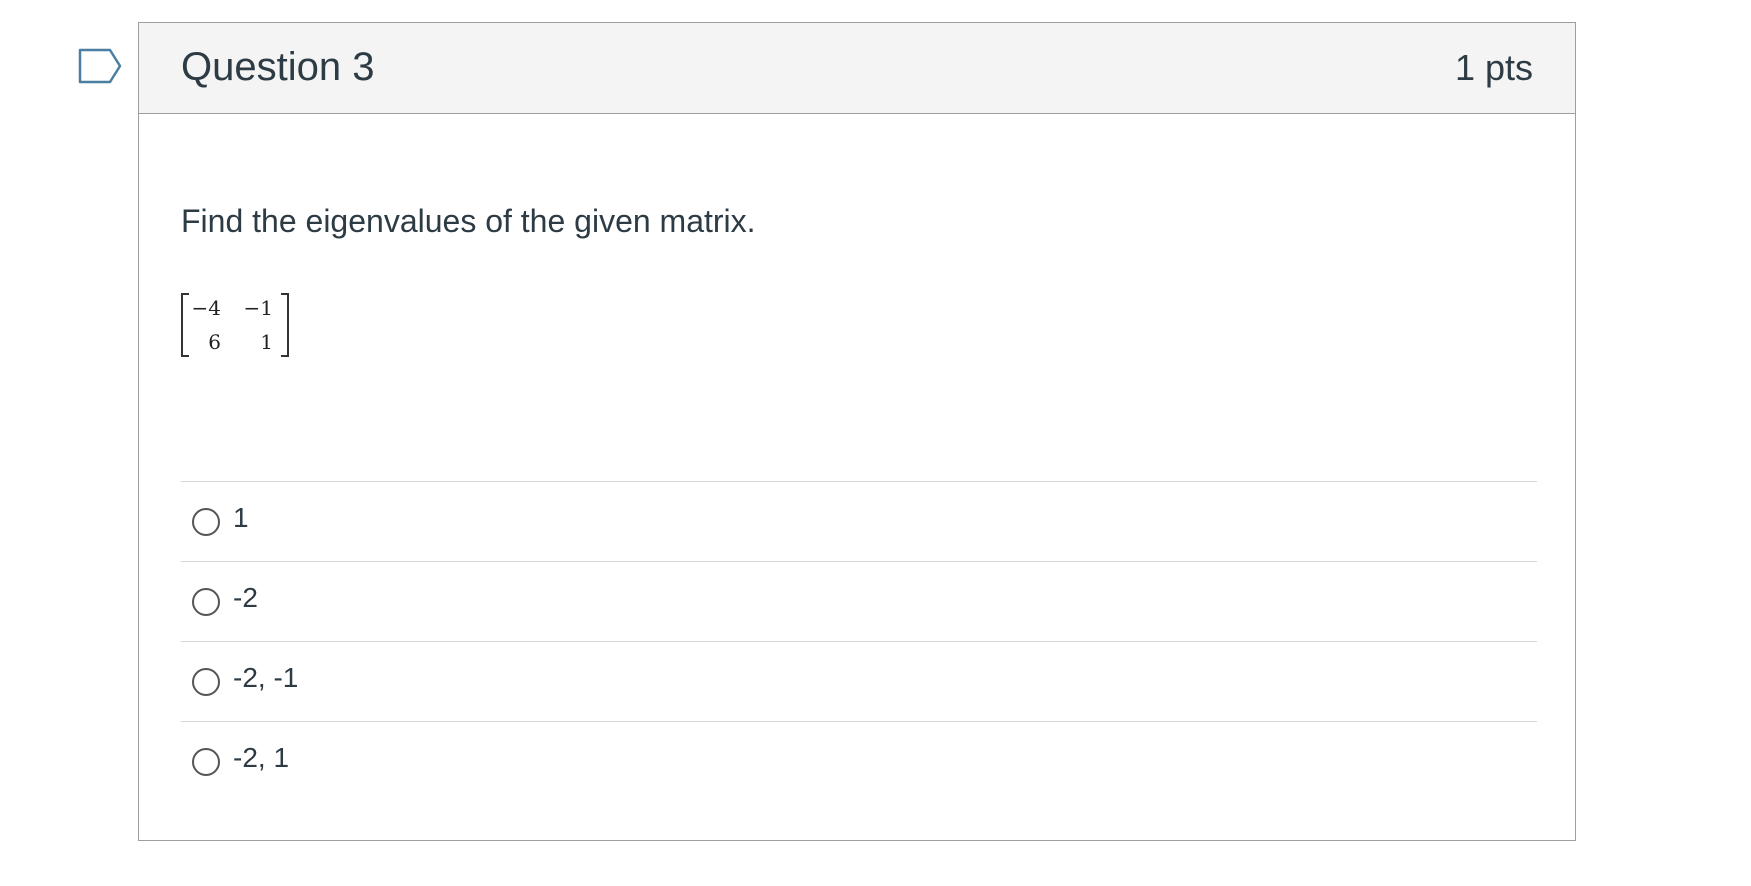 The image size is (1751, 886). I want to click on matrix-cell-r1c2: −1, so click(258, 308).